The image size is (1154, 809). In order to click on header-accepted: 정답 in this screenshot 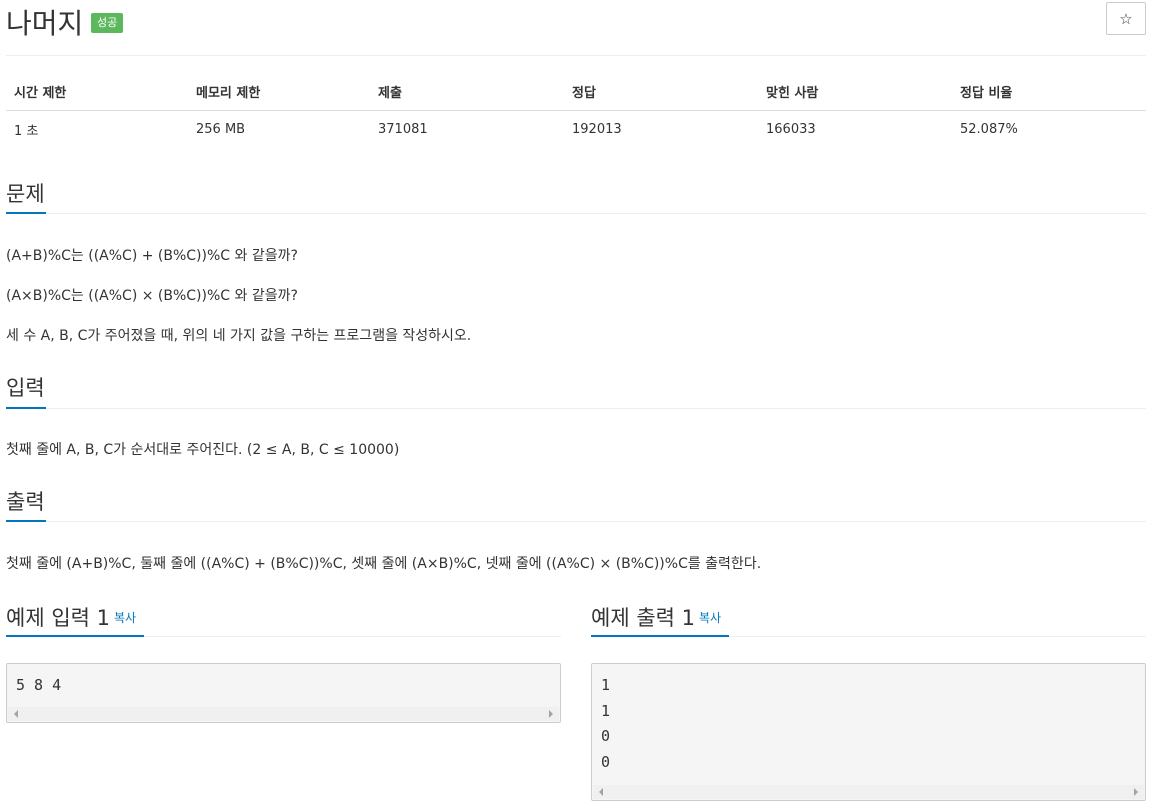, I will do `click(661, 92)`.